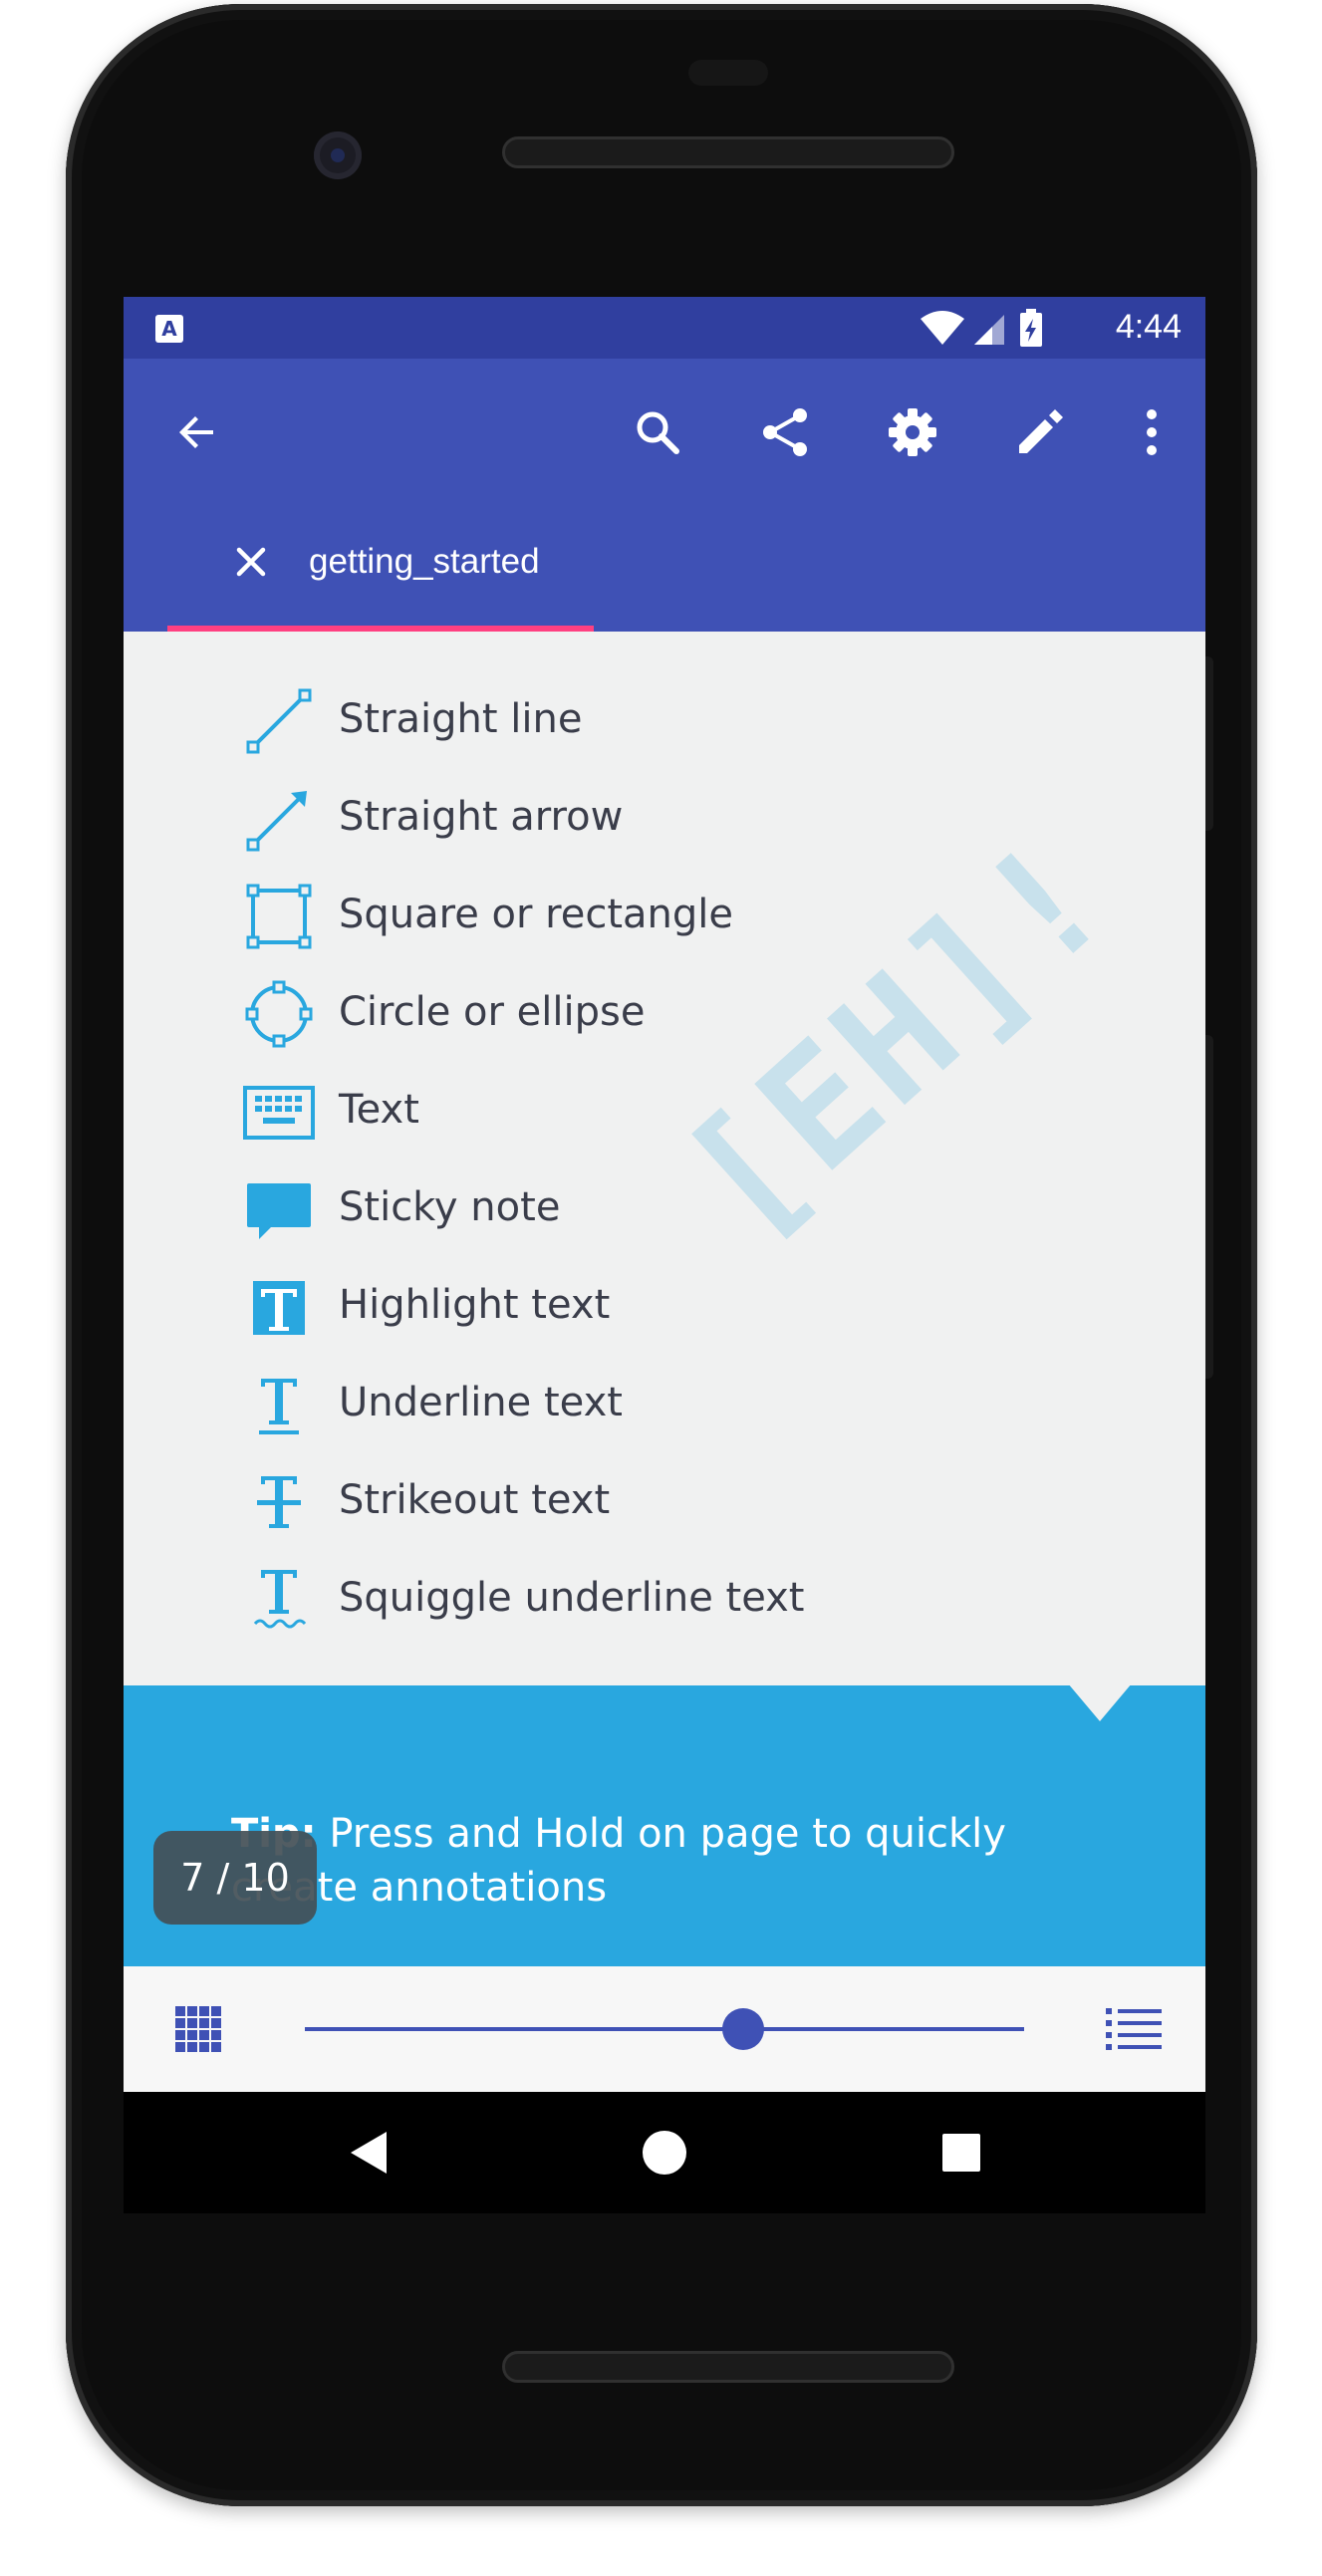  What do you see at coordinates (279, 1014) in the screenshot?
I see `circle-icon` at bounding box center [279, 1014].